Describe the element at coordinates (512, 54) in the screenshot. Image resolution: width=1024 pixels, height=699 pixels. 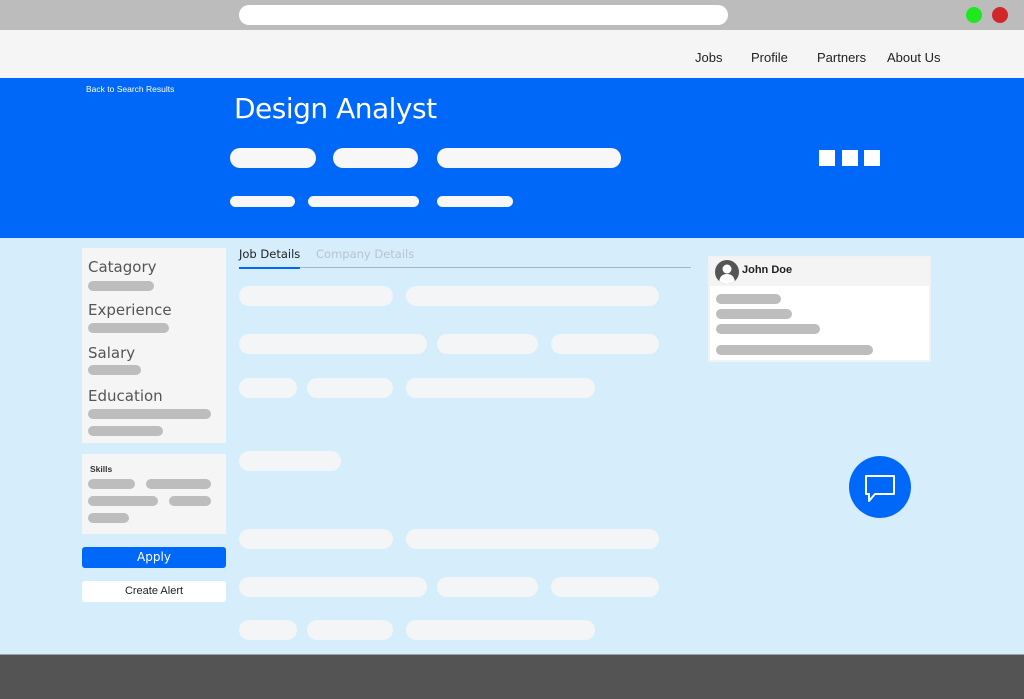
I see `top-navbar: Jobs Profile Partners About Us` at that location.